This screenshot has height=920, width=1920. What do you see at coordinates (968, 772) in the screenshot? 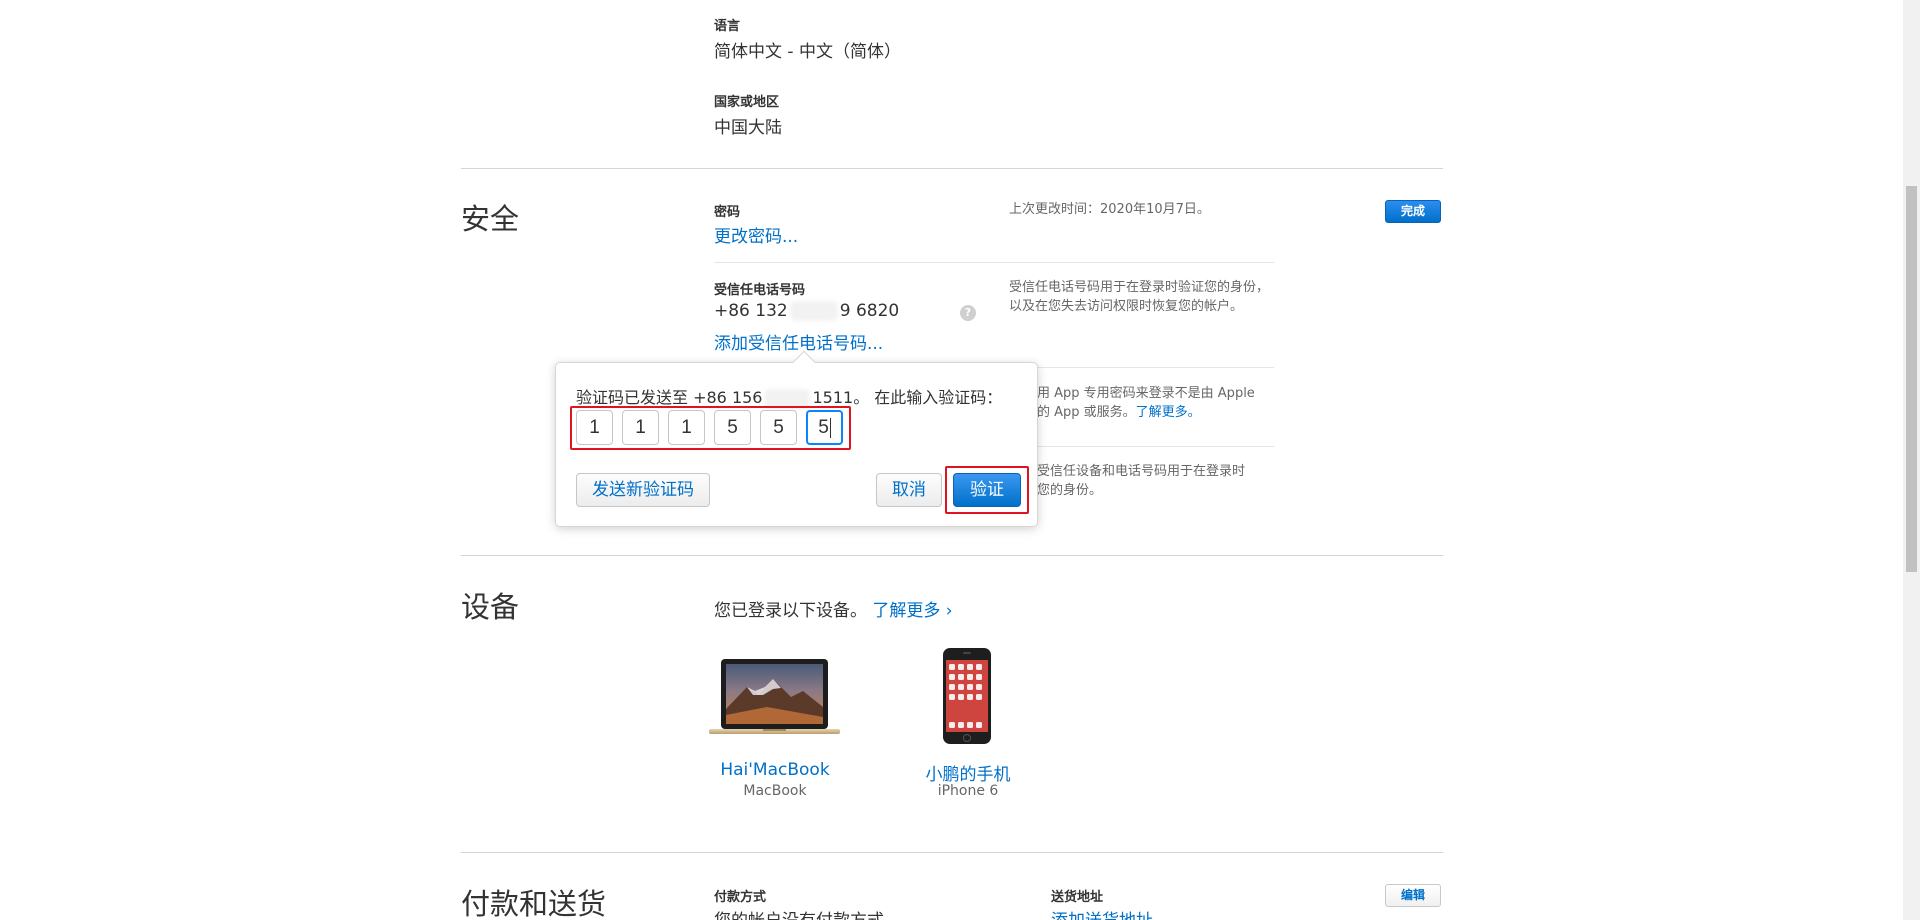
I see `device-name-iphone: 小鹏的手机` at bounding box center [968, 772].